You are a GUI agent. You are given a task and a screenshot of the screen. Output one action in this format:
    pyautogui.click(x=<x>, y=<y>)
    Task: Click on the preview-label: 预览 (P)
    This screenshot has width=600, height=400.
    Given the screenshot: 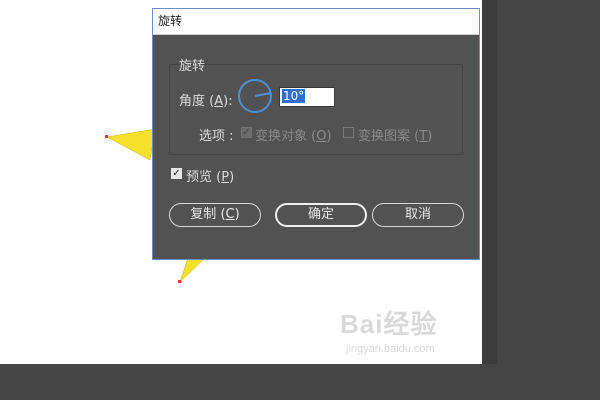 What is the action you would take?
    pyautogui.click(x=210, y=177)
    